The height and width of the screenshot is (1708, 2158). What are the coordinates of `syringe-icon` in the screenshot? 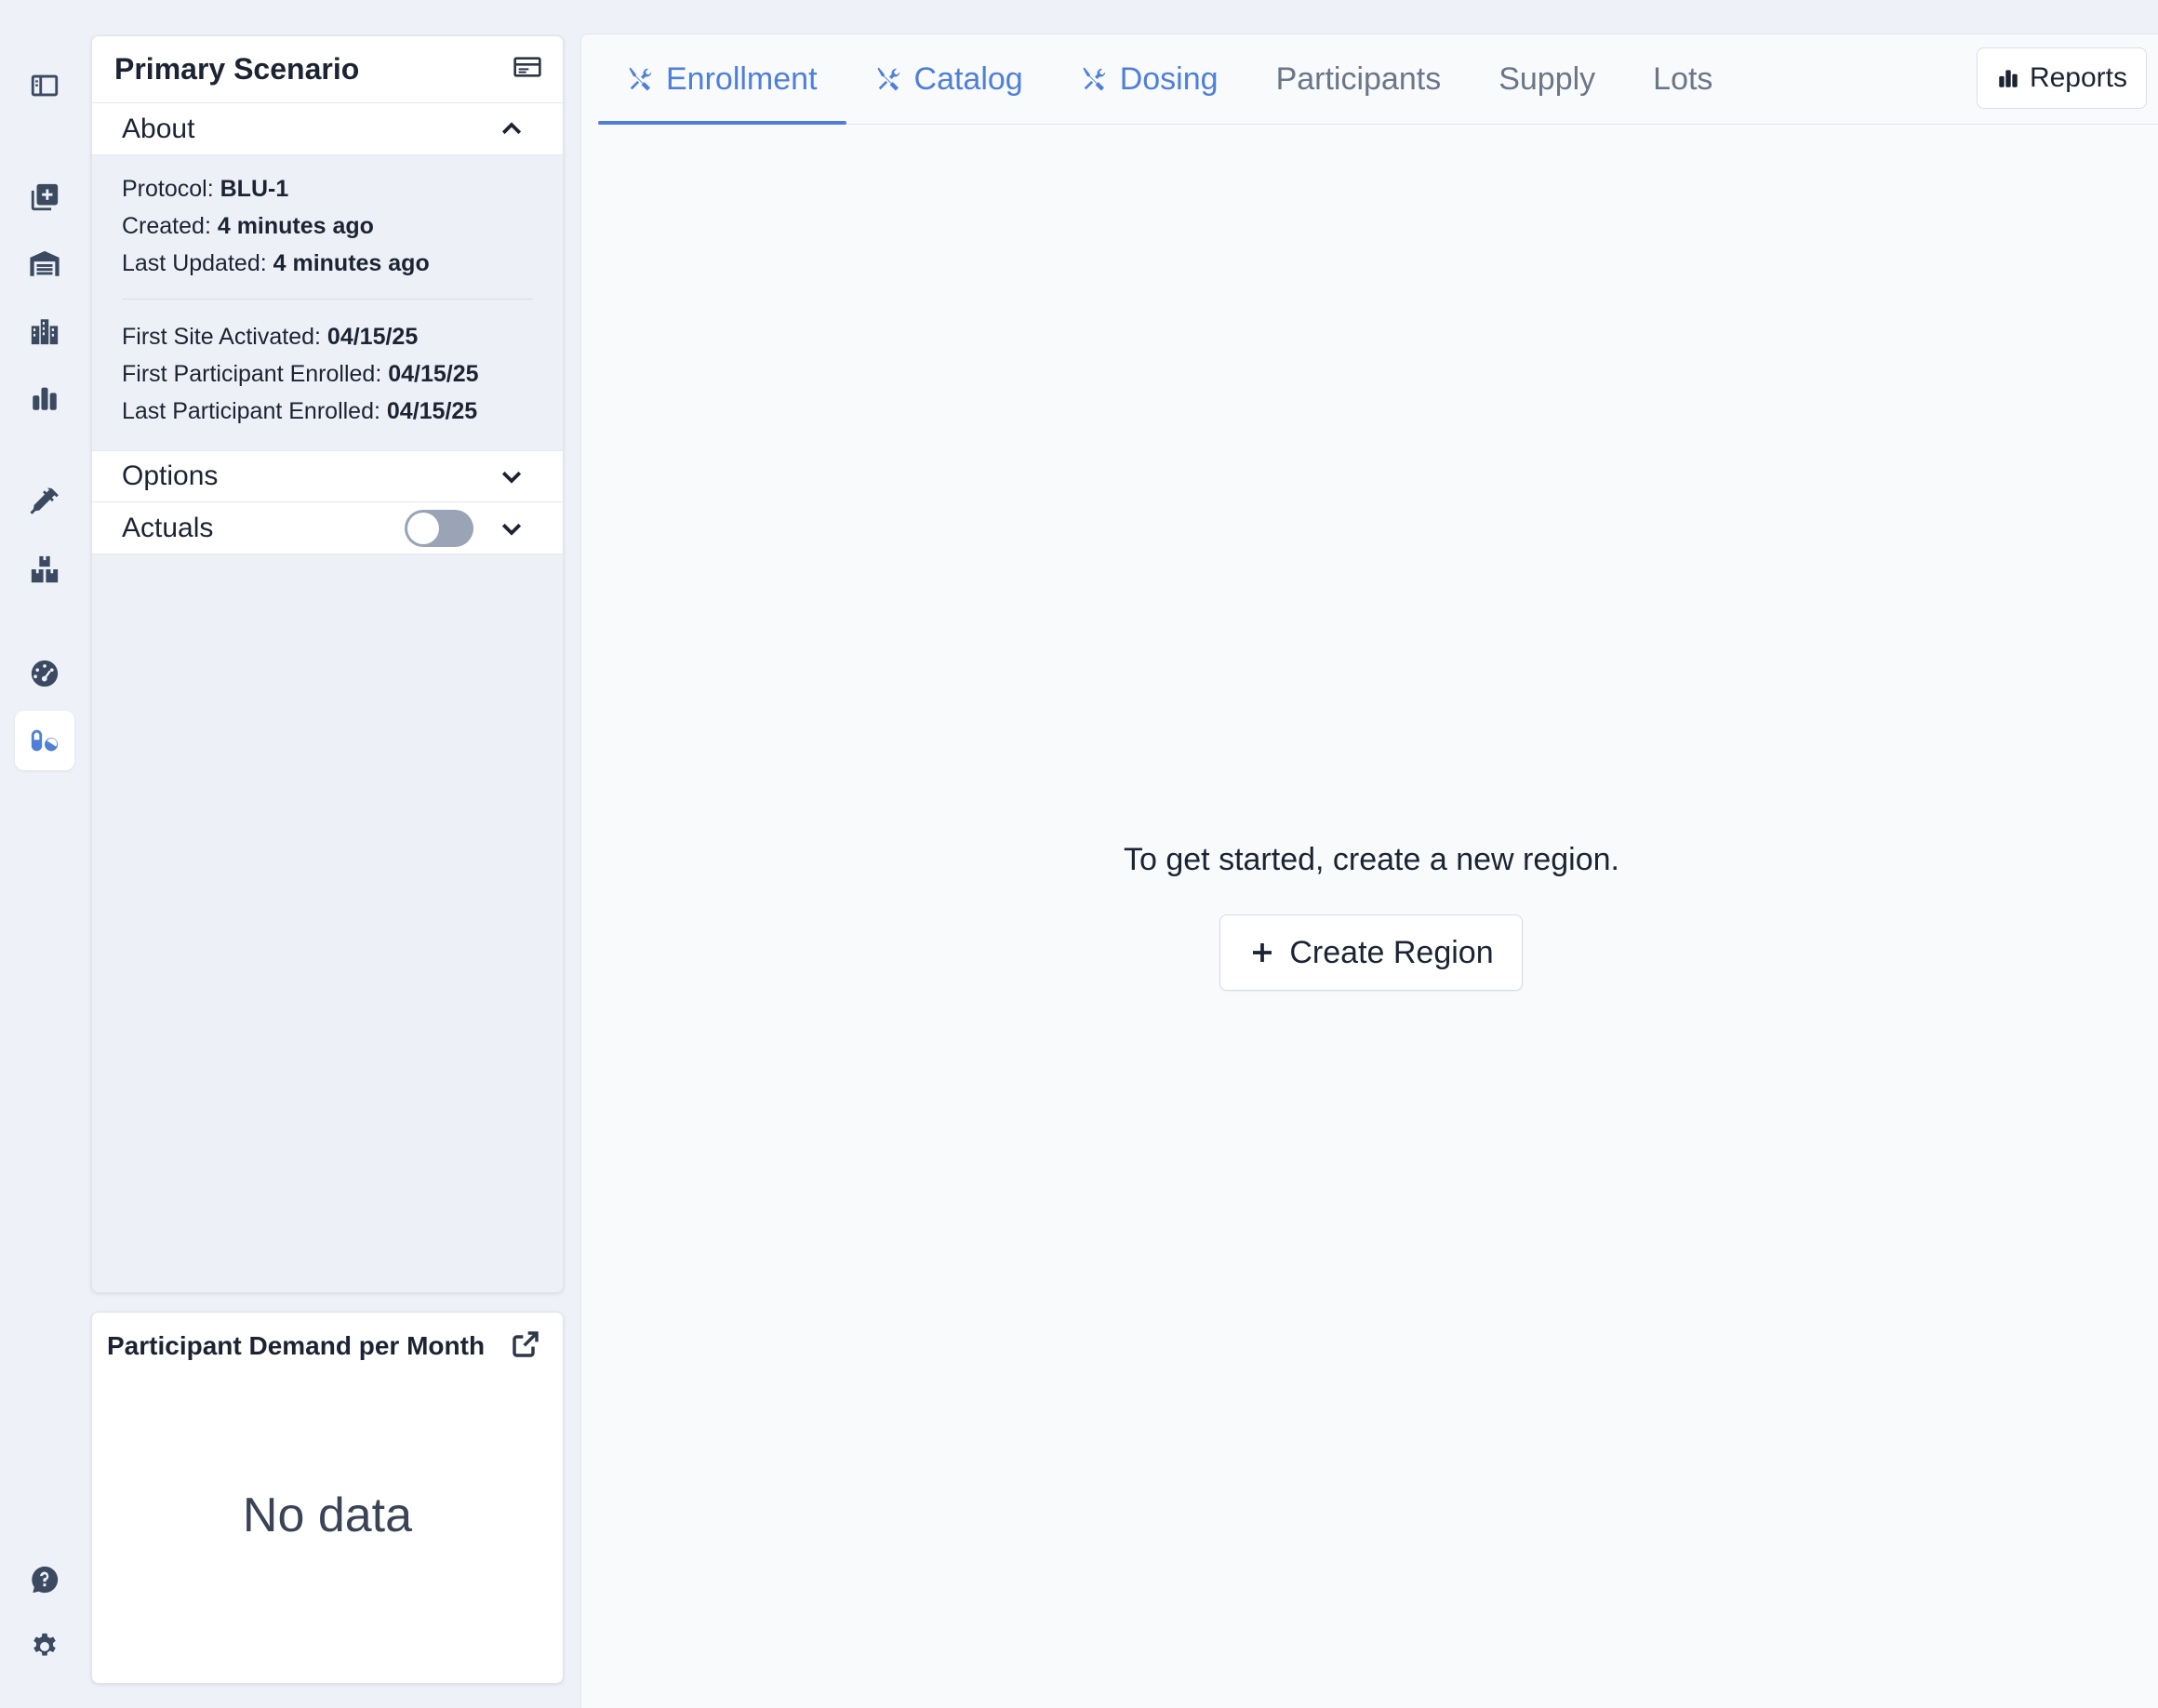 It's located at (45, 502).